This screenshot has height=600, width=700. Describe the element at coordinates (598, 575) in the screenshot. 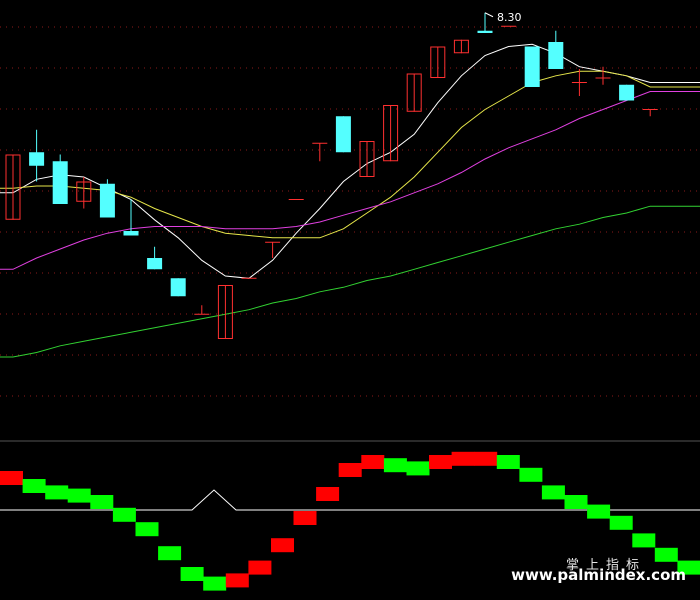

I see `watermark-url: www.palmindex.com` at that location.